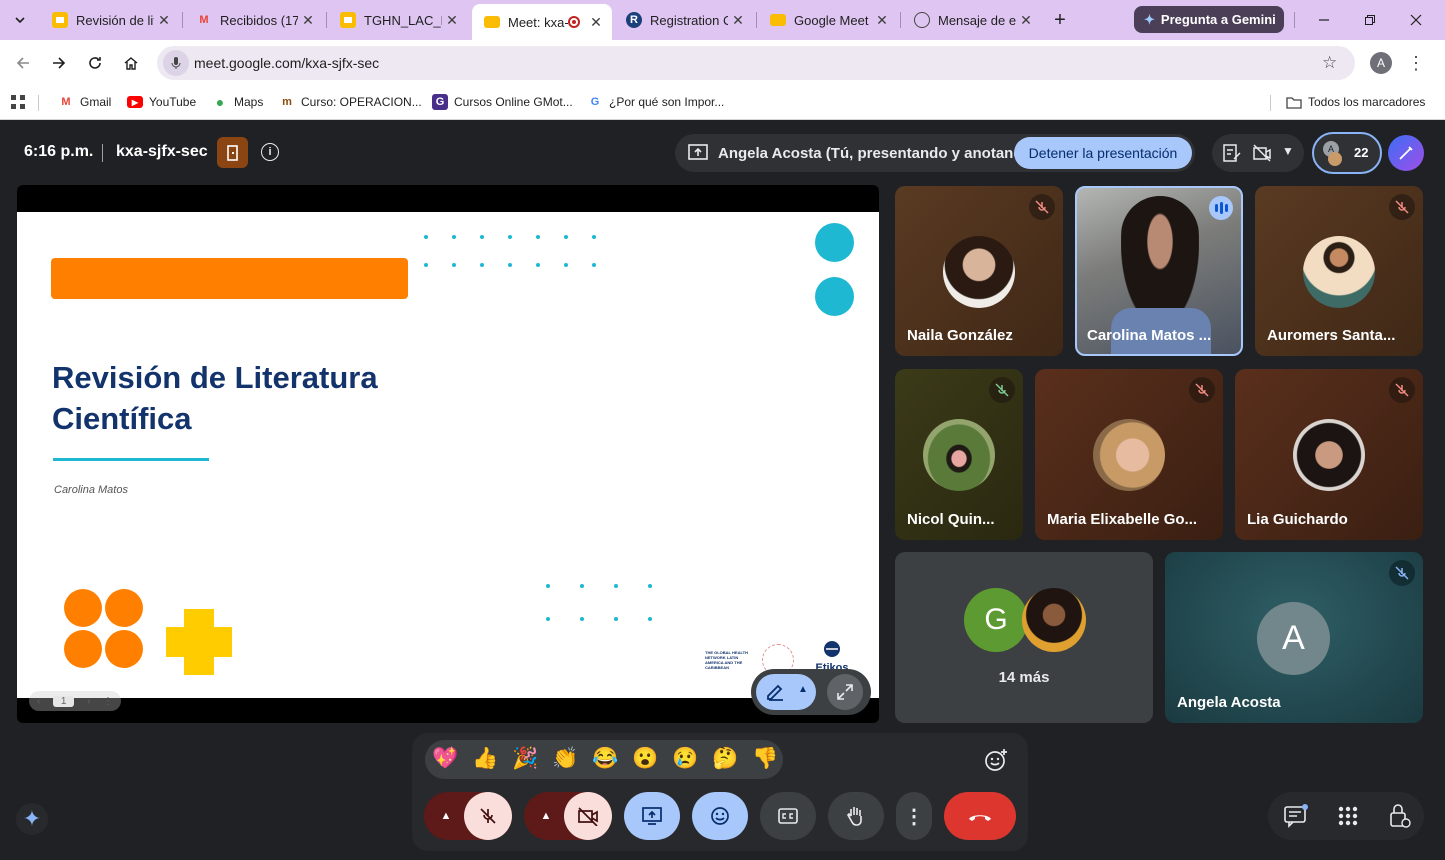 The width and height of the screenshot is (1445, 860). Describe the element at coordinates (788, 816) in the screenshot. I see `captions-button` at that location.